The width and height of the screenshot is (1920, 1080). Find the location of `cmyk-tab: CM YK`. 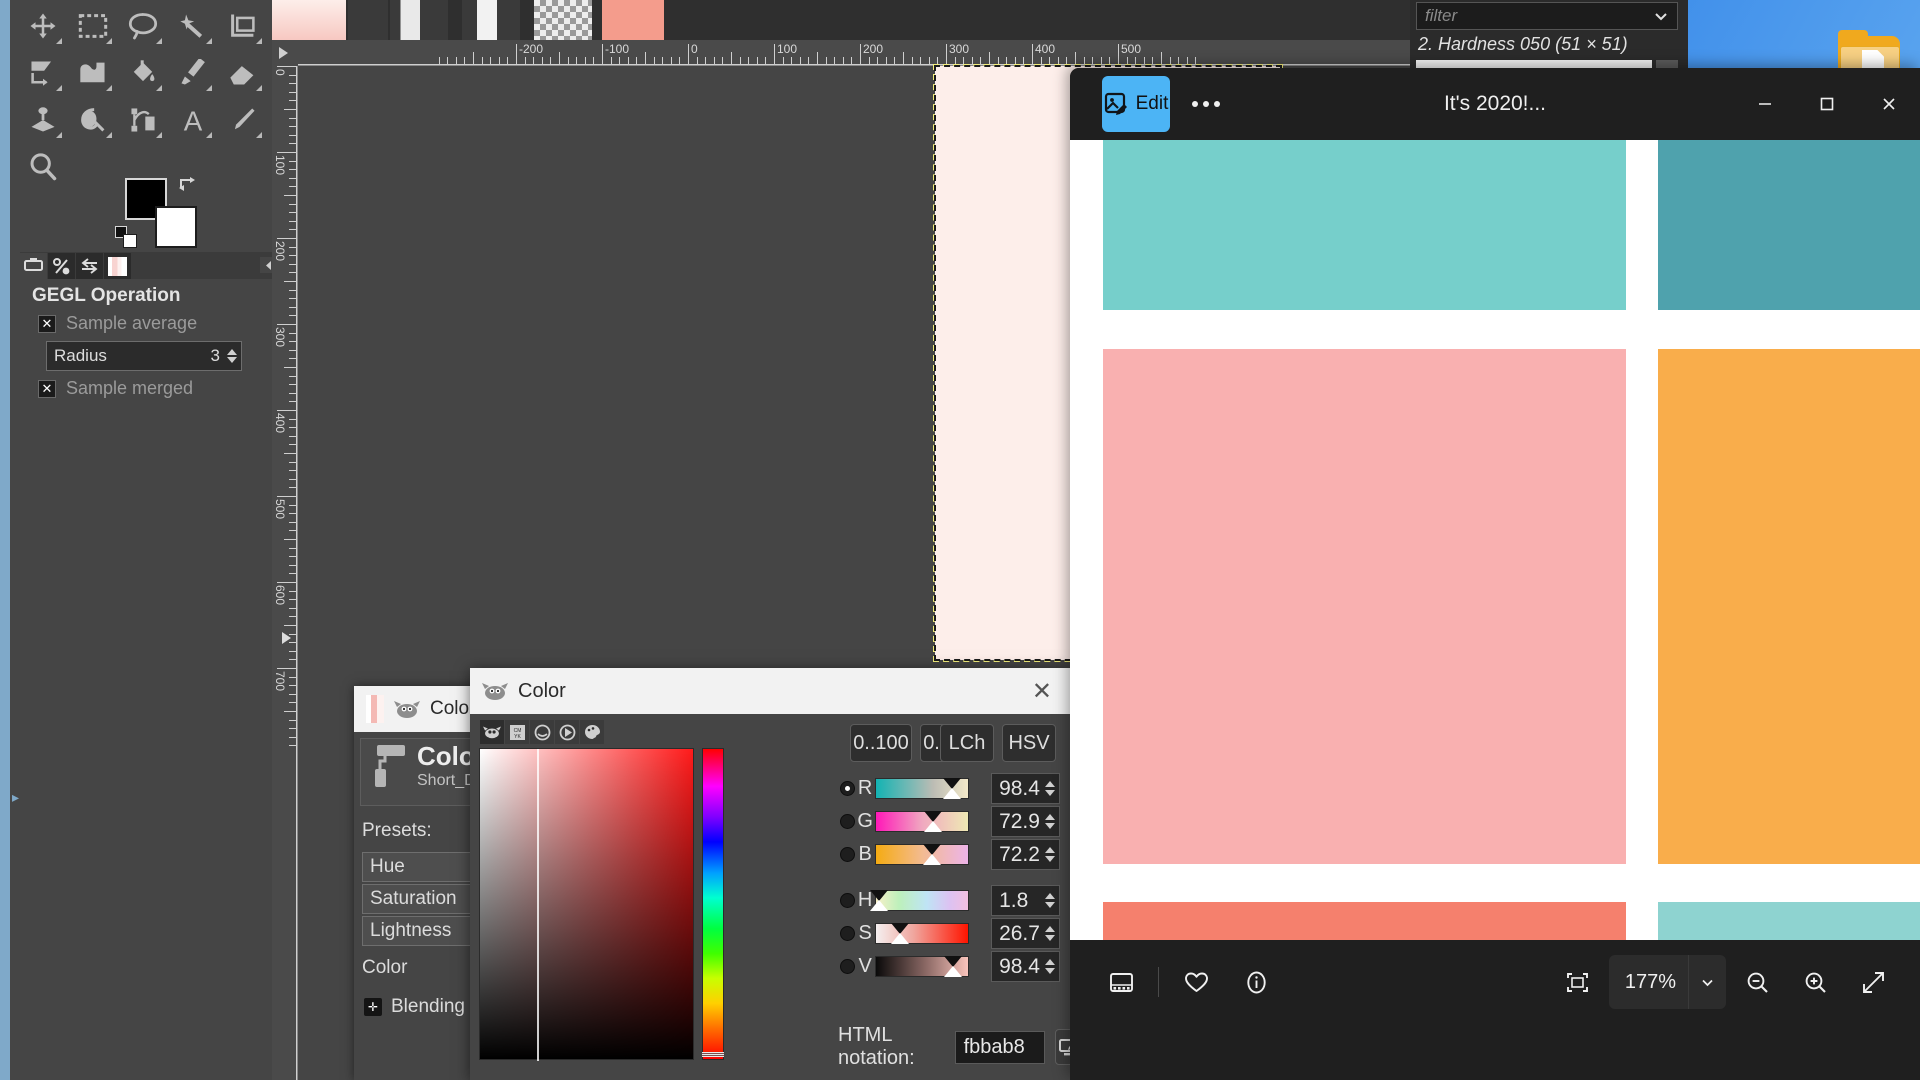

cmyk-tab: CM YK is located at coordinates (517, 732).